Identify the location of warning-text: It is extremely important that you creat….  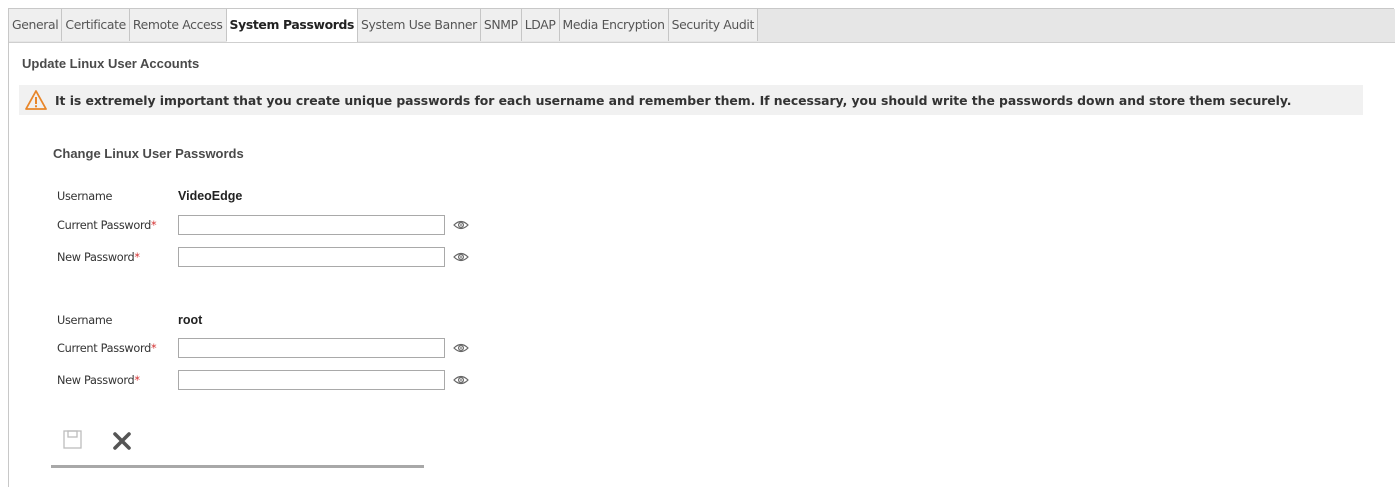
(673, 100).